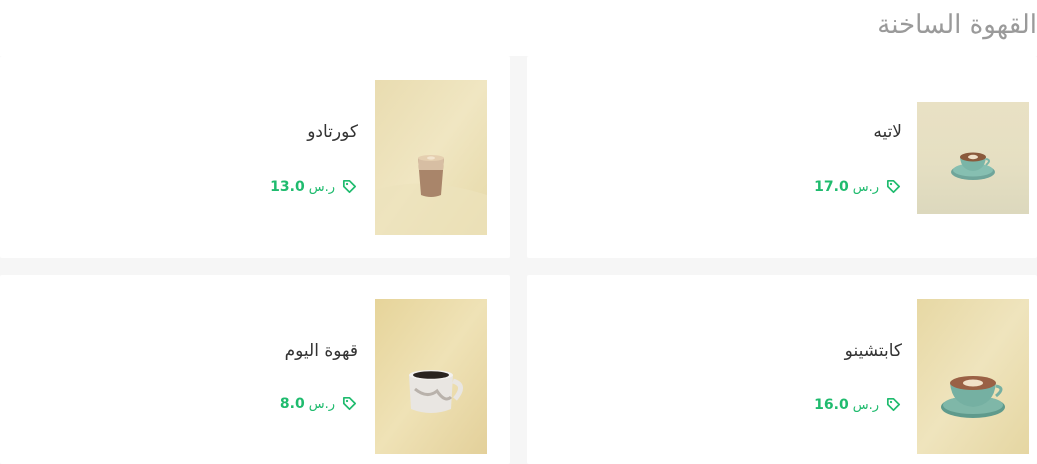 This screenshot has width=1037, height=464. I want to click on product-price: 16.0 ر.س, so click(858, 404).